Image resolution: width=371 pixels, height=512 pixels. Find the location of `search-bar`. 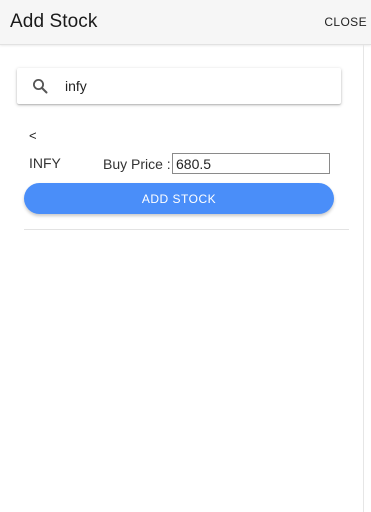

search-bar is located at coordinates (179, 86).